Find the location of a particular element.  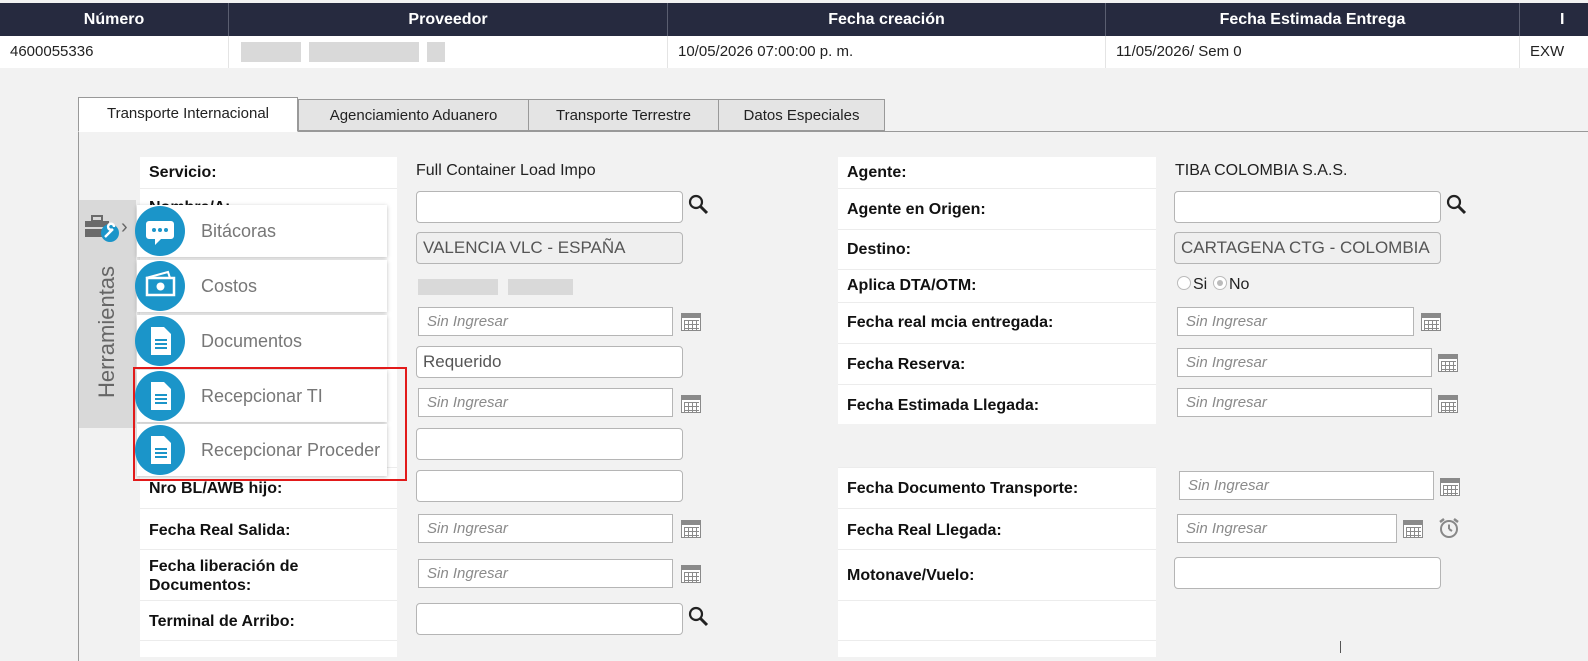

cell-fecha-entrega: 11/05/2026/ Sem 0 is located at coordinates (1313, 52).